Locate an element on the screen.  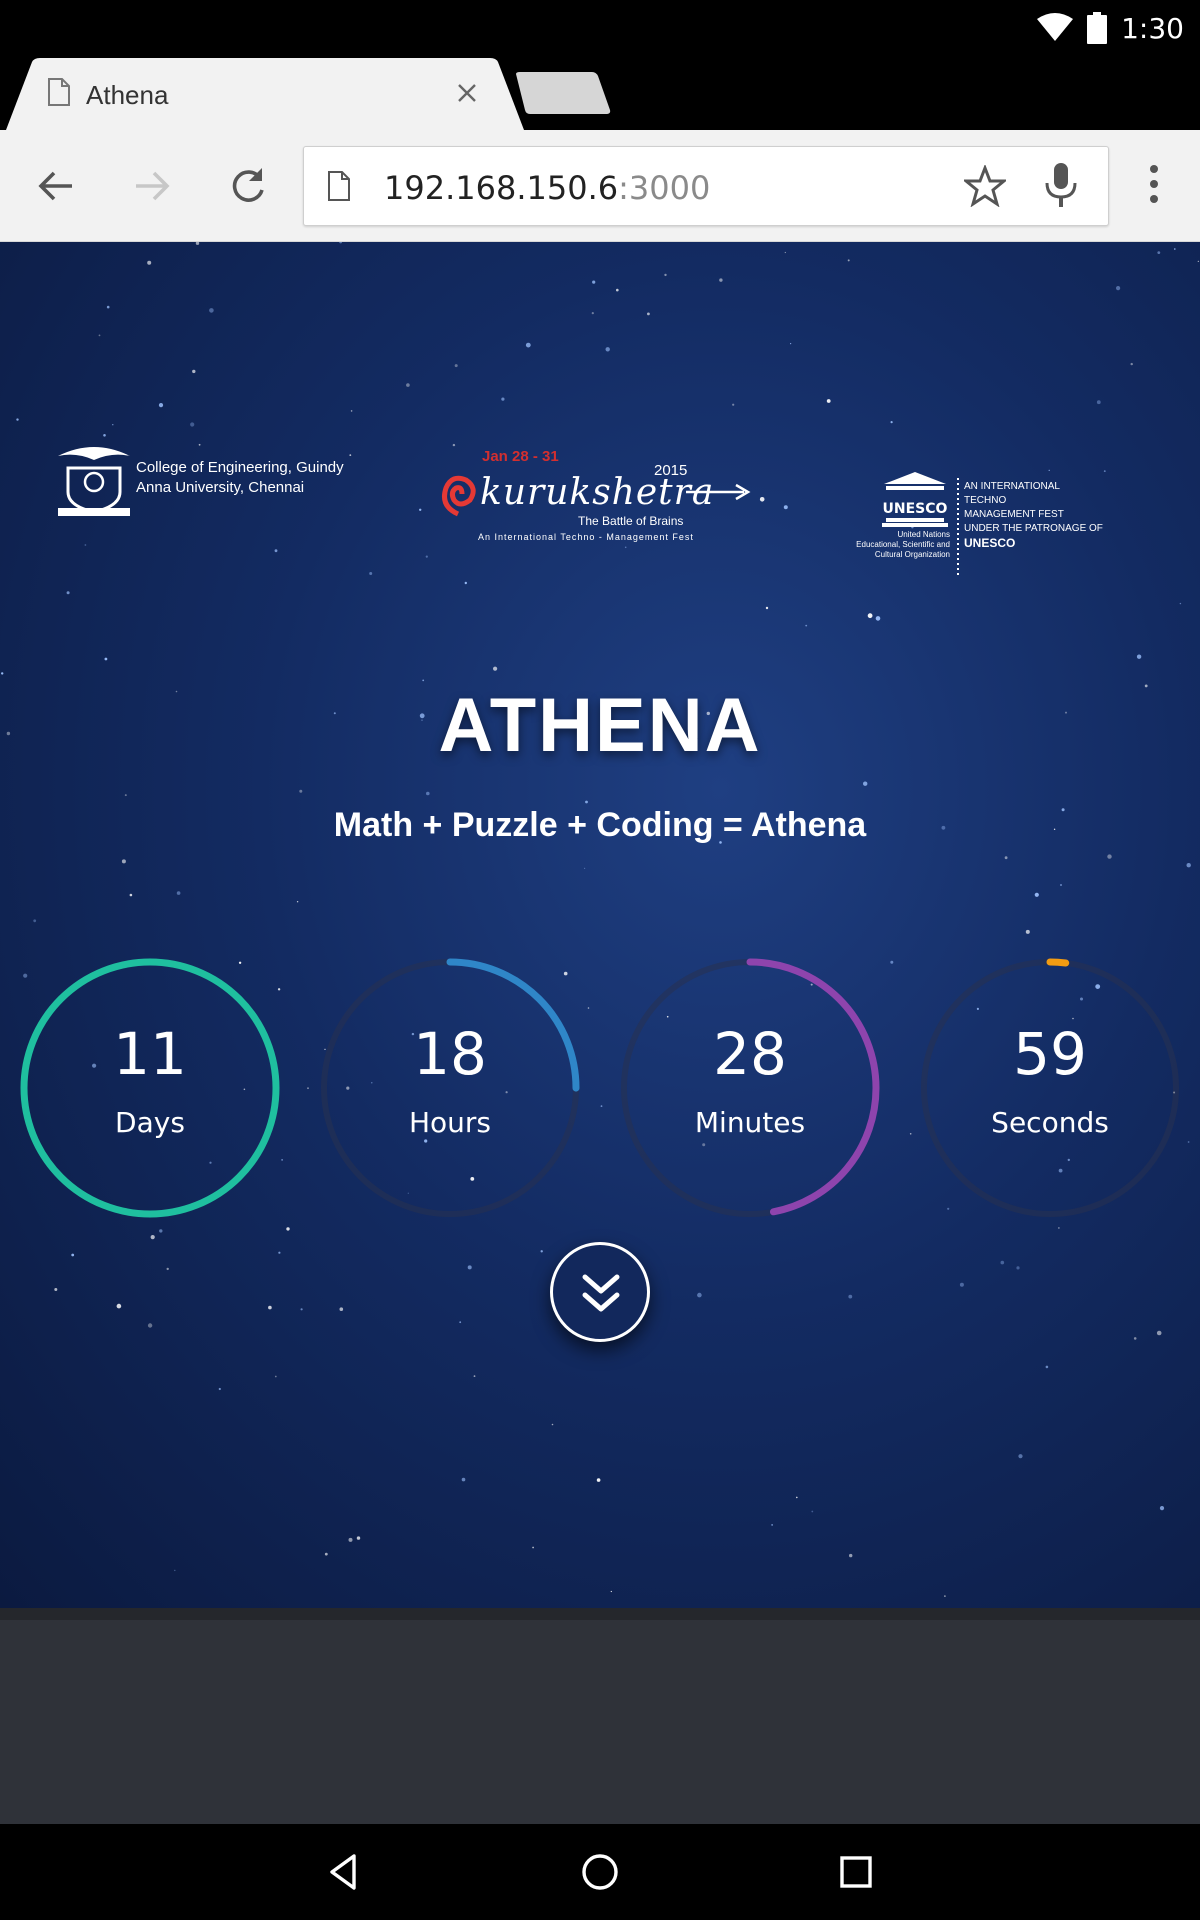
page-title: ATHENA is located at coordinates (600, 725).